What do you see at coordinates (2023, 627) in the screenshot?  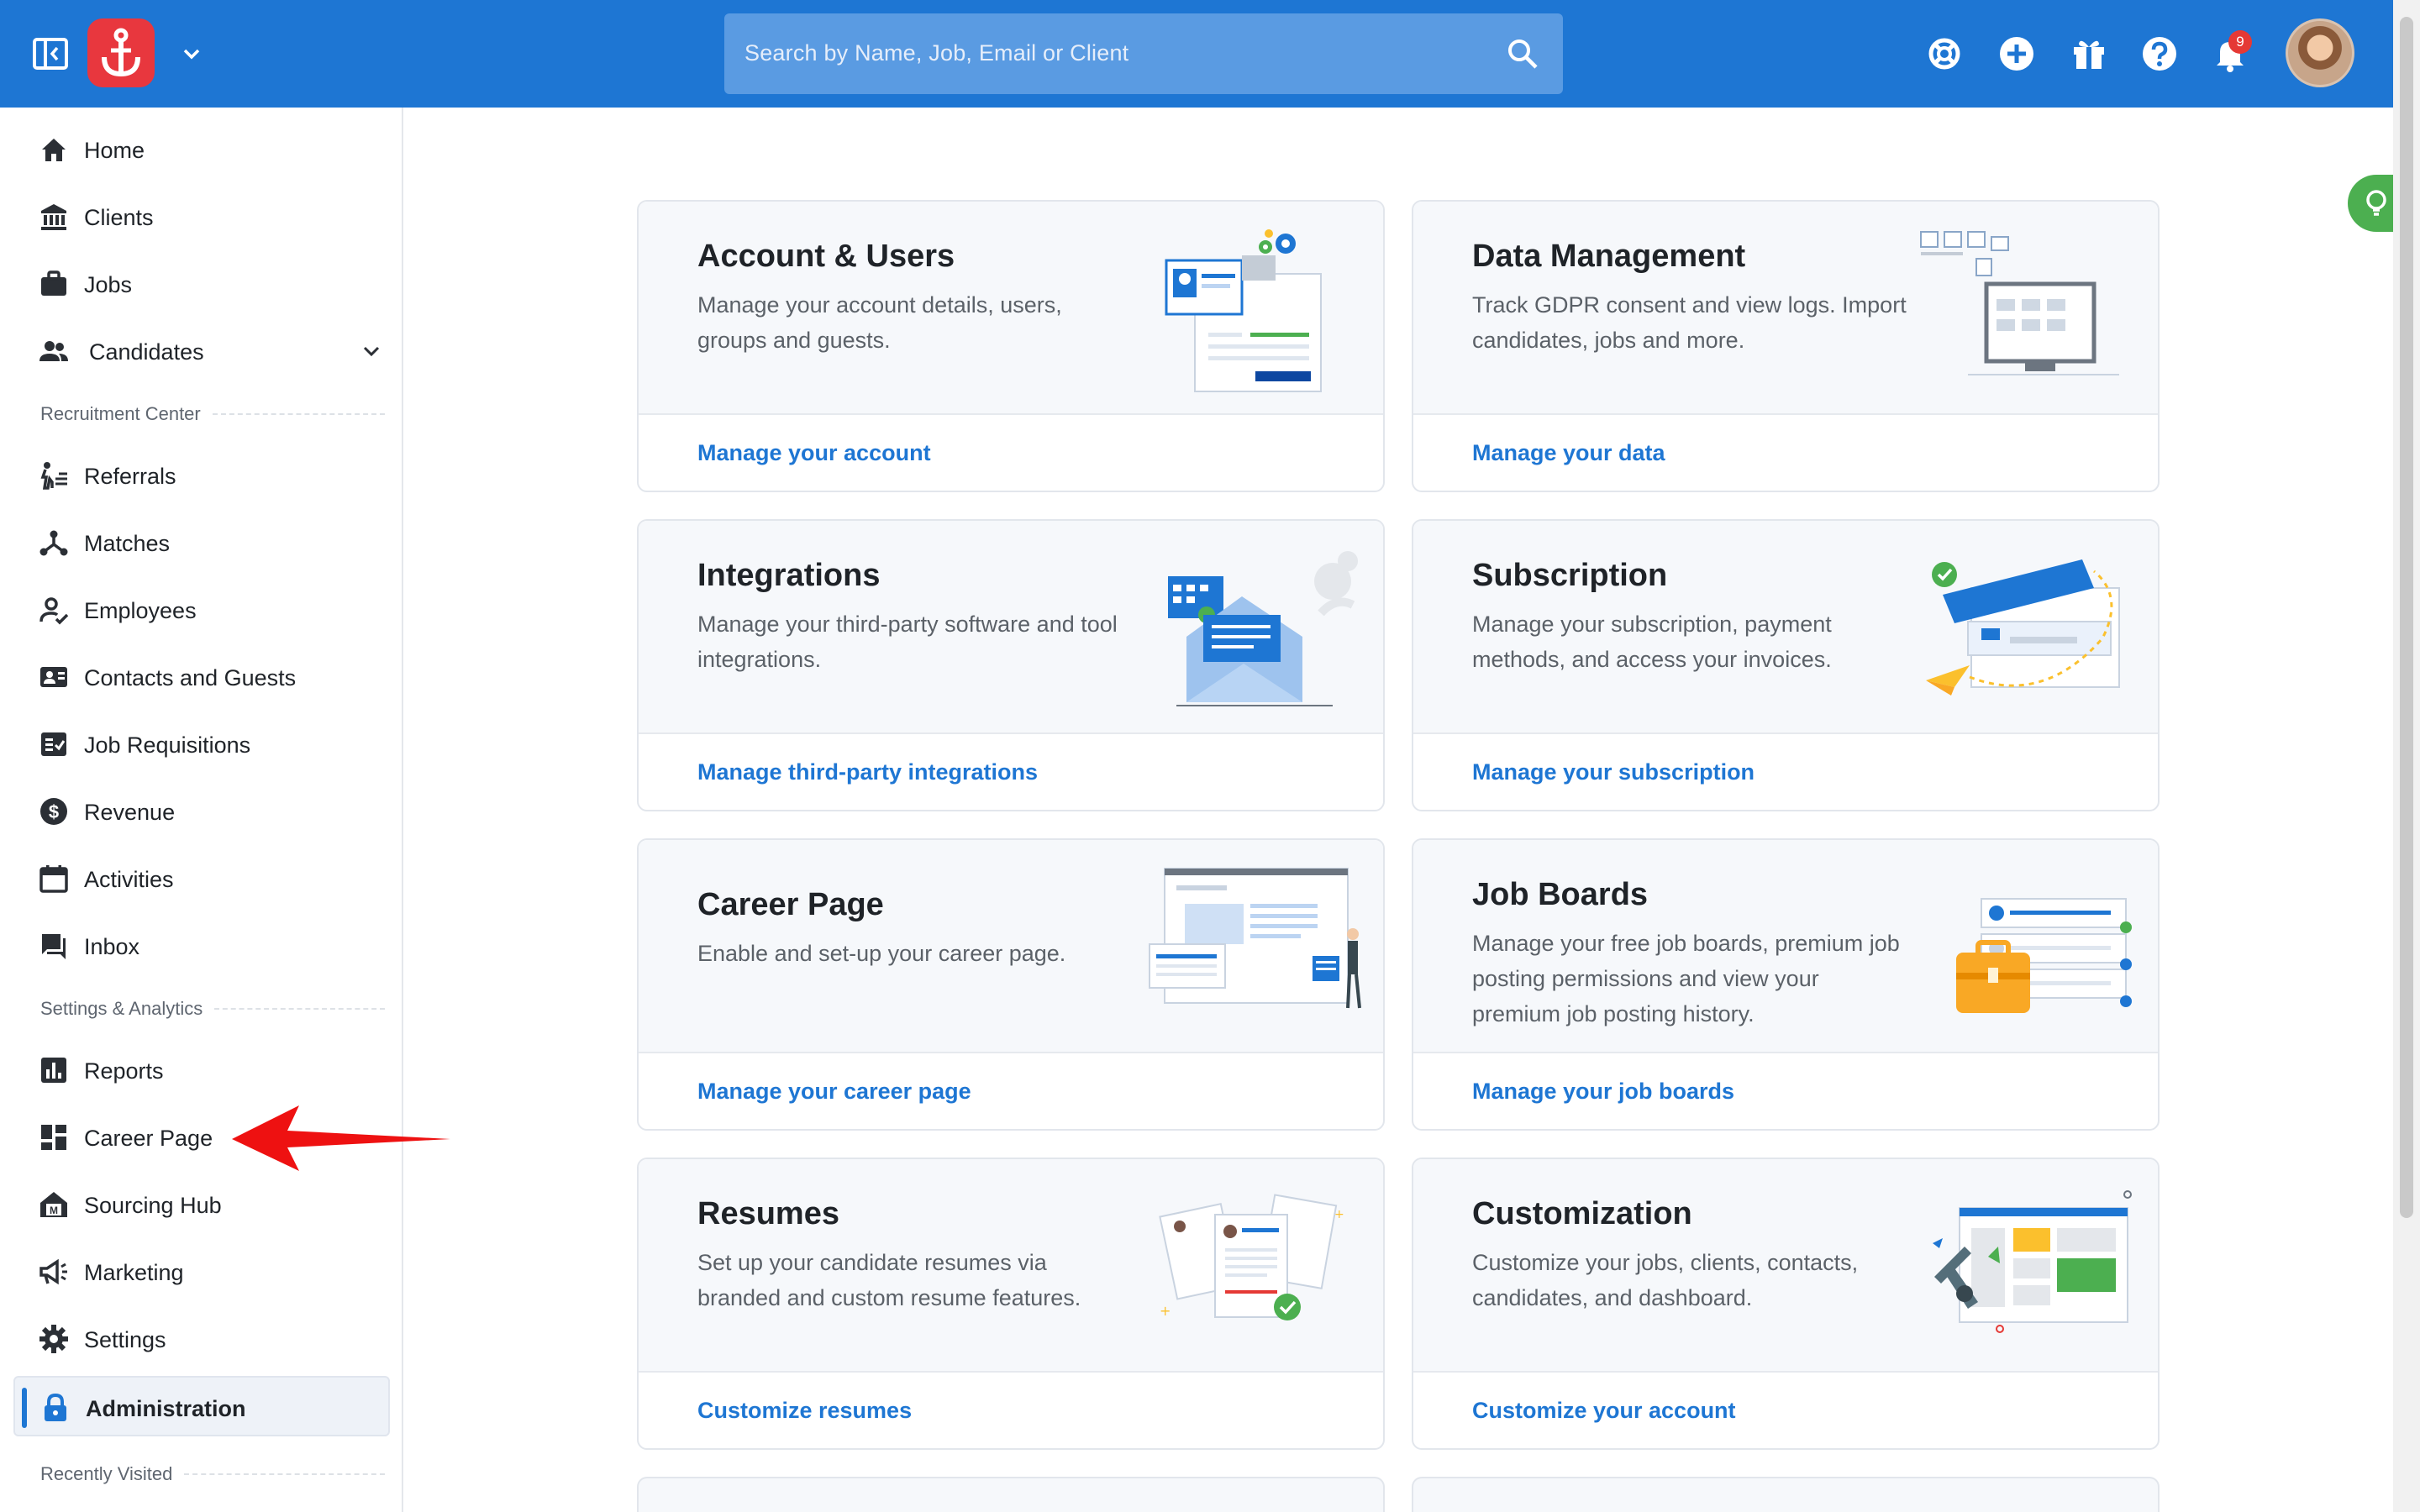 I see `subscription-illustration` at bounding box center [2023, 627].